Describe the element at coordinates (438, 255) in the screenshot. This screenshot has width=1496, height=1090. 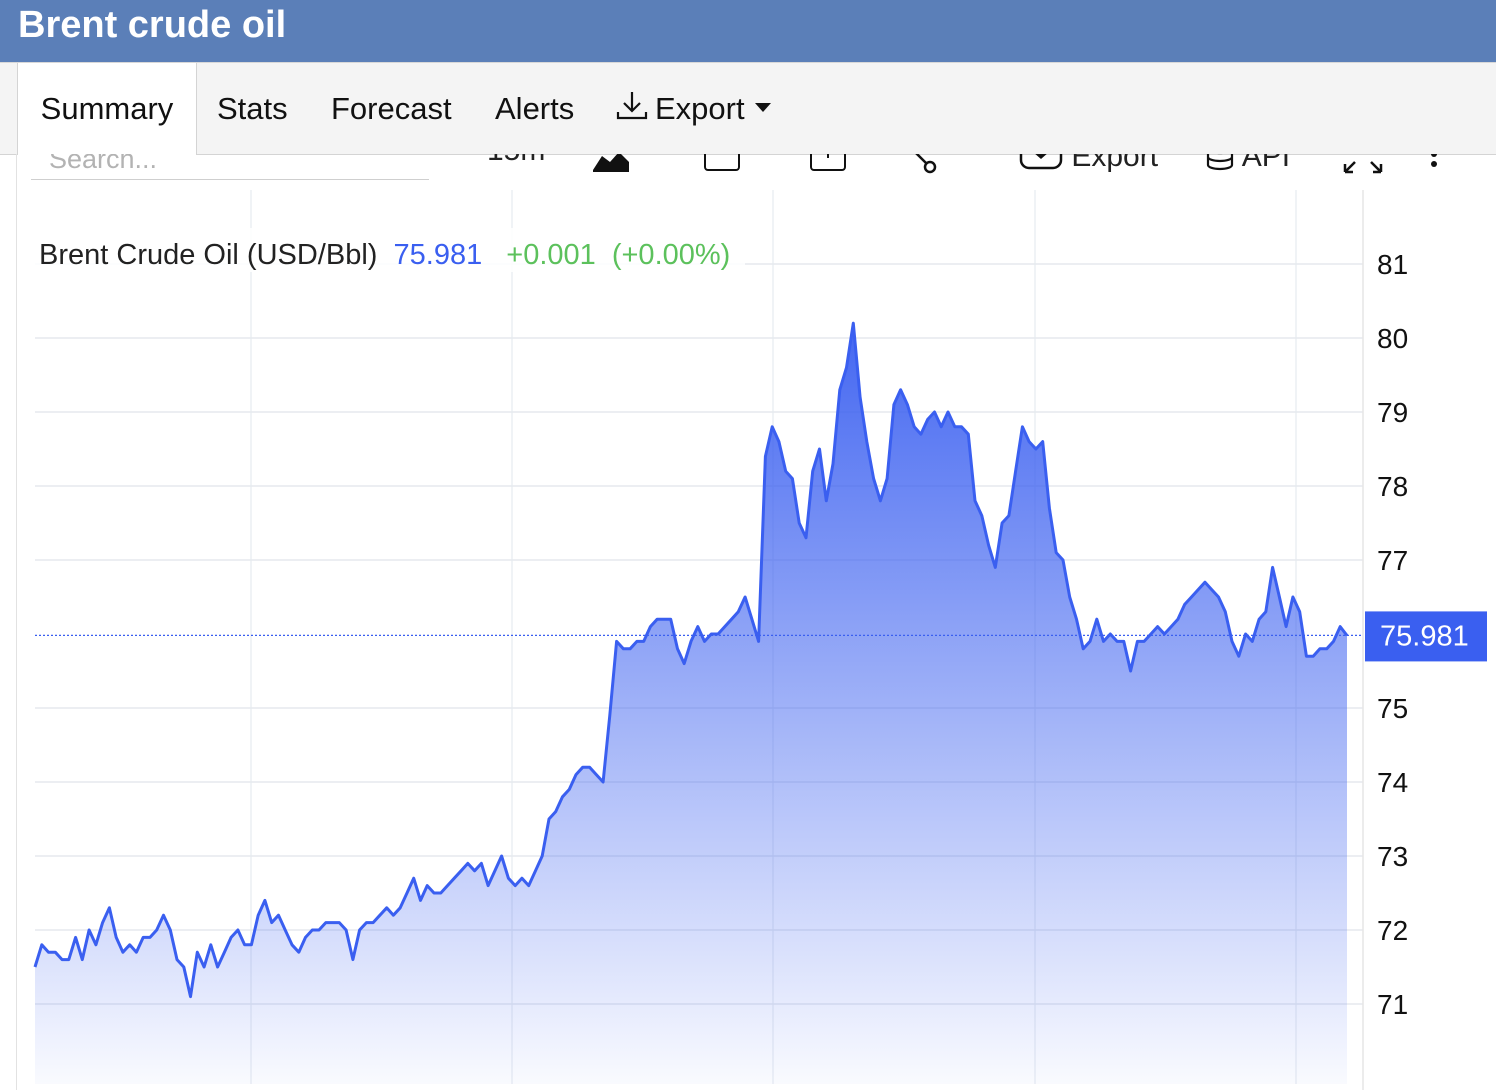
I see `legend-value: 75.981` at that location.